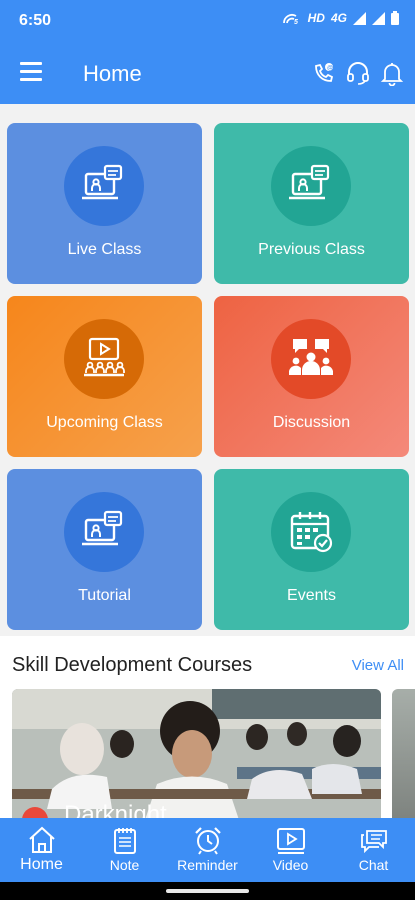 The image size is (415, 900). Describe the element at coordinates (311, 203) in the screenshot. I see `tile-previous-class: Previous Class` at that location.